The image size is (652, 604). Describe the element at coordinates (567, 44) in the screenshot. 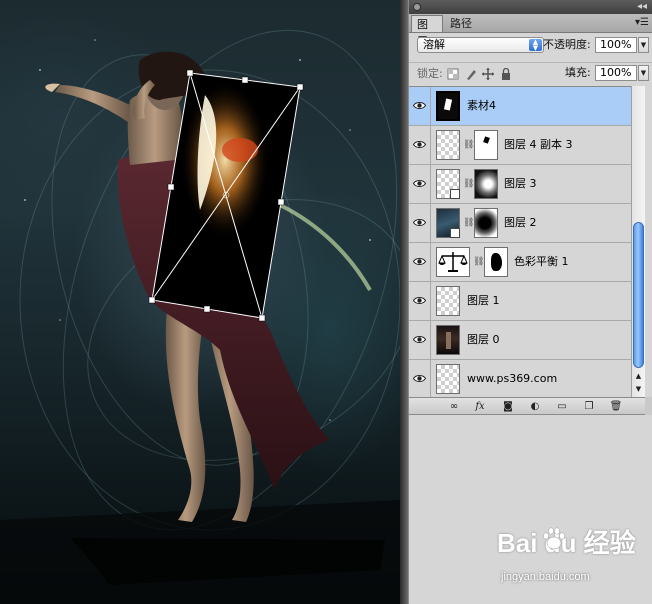

I see `opacity-label: 不透明度:` at that location.